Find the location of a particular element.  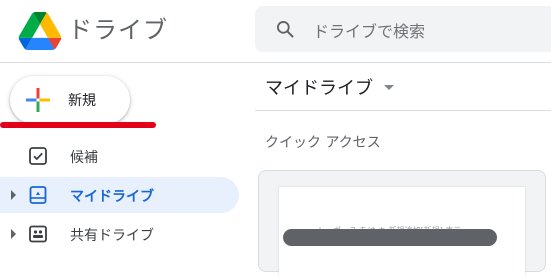

search-icon is located at coordinates (285, 29).